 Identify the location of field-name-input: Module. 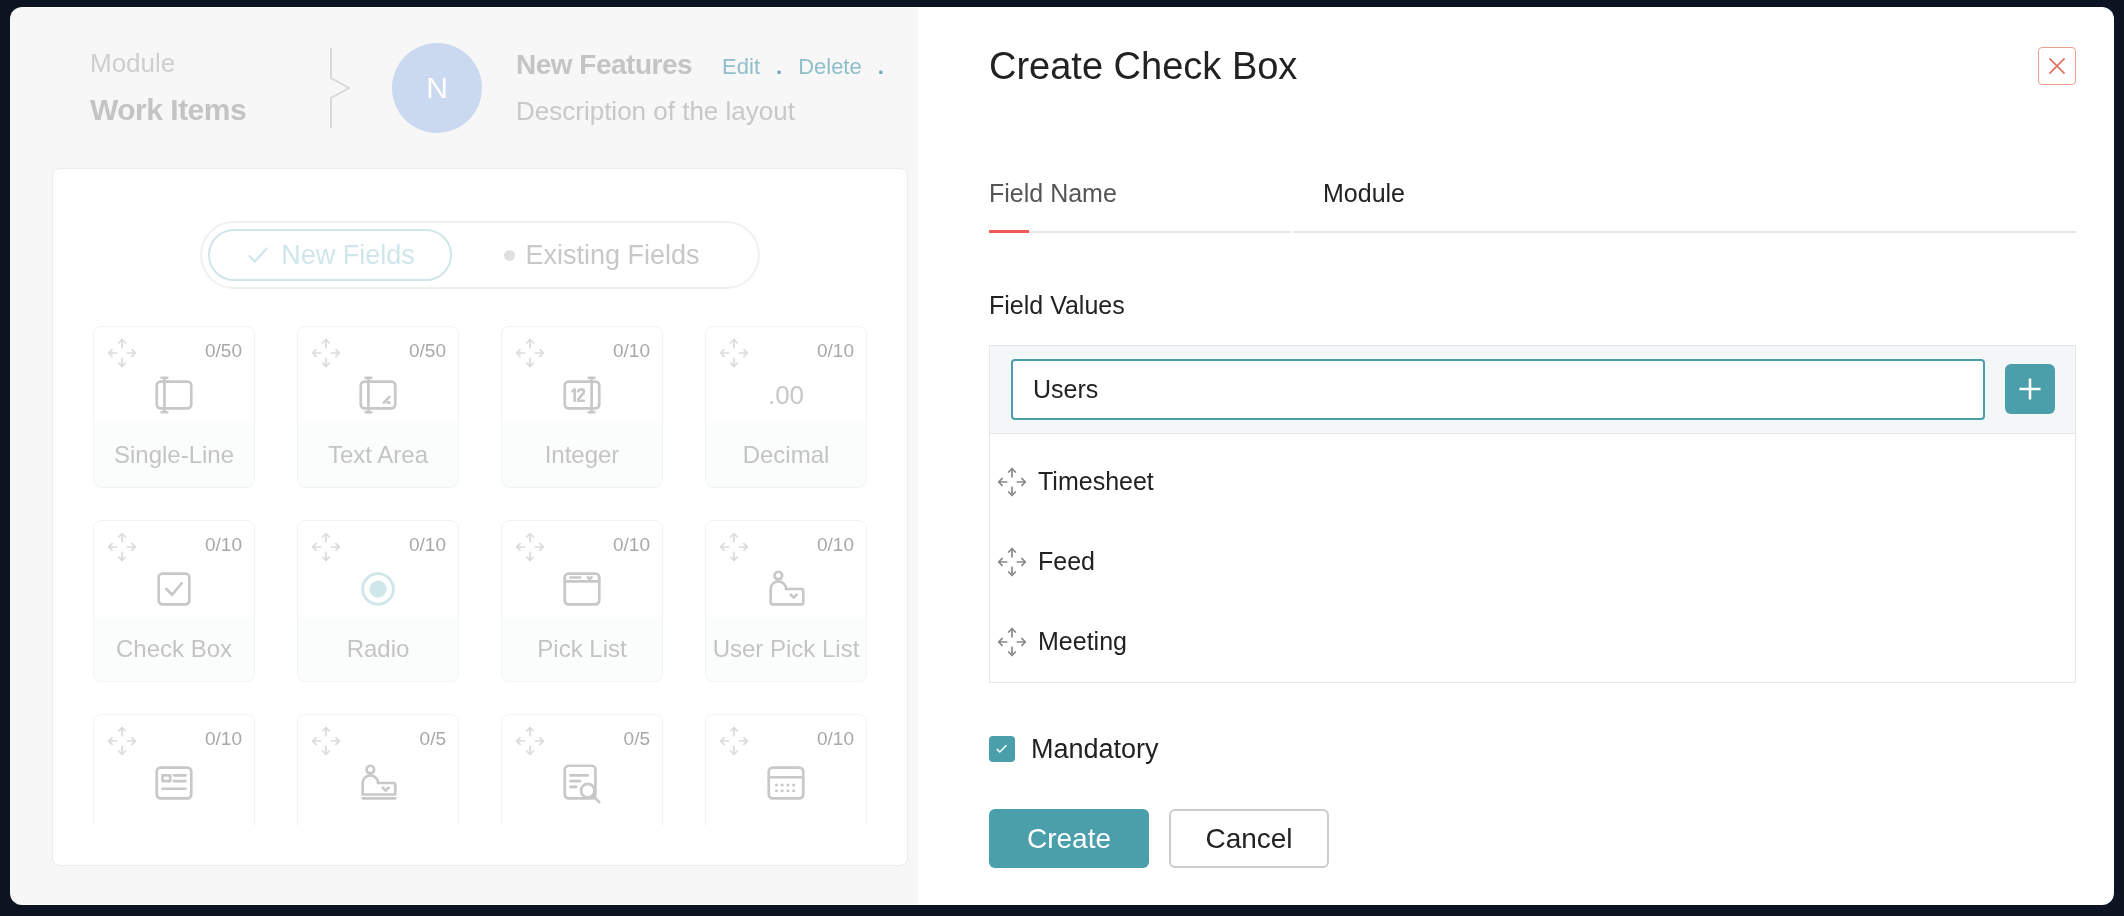
(1684, 204).